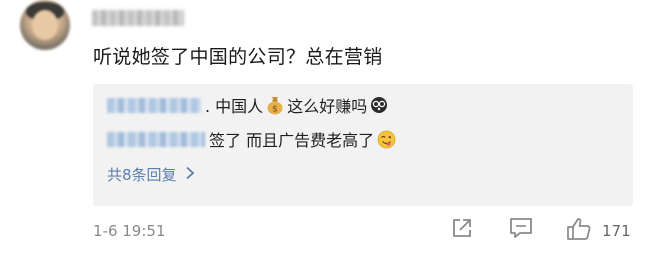 This screenshot has height=256, width=650. What do you see at coordinates (579, 231) in the screenshot?
I see `like-icon` at bounding box center [579, 231].